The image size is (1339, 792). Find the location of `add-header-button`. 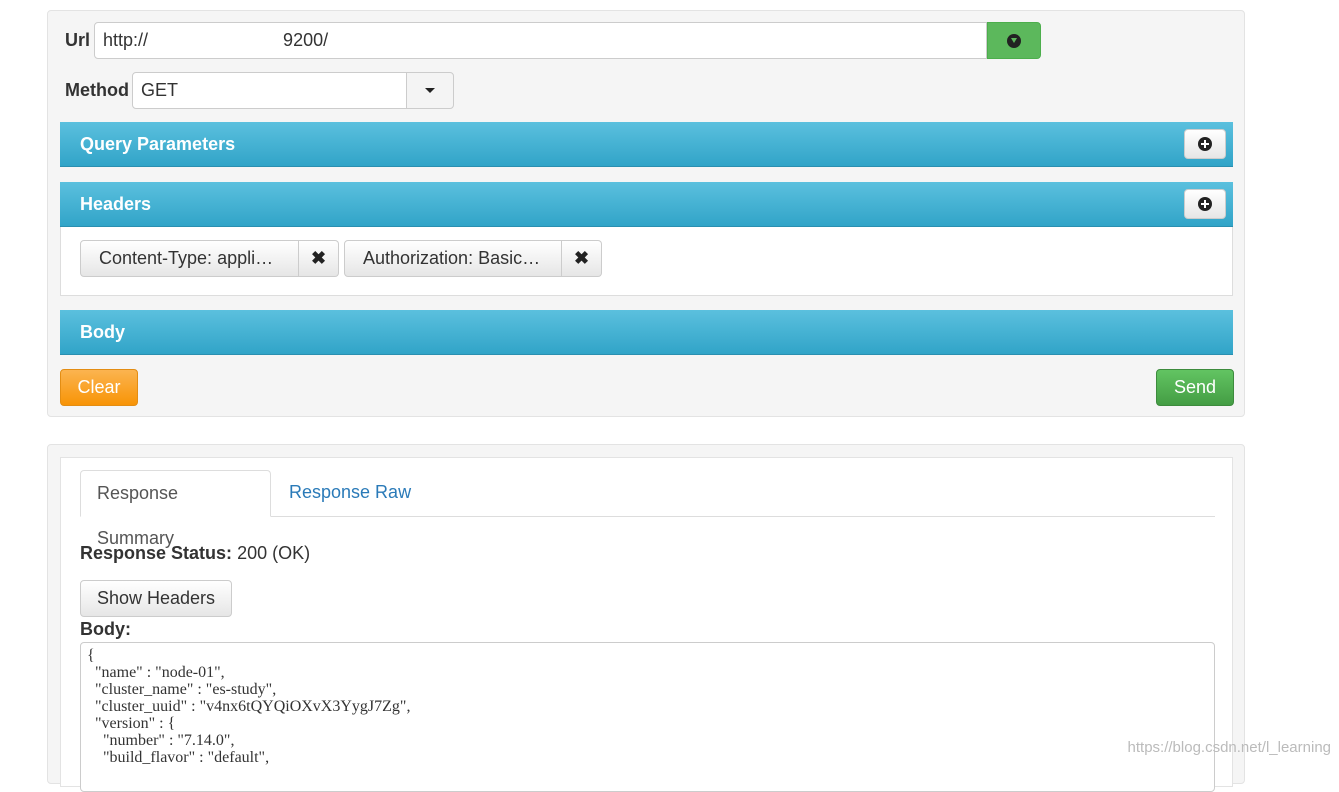

add-header-button is located at coordinates (1205, 204).